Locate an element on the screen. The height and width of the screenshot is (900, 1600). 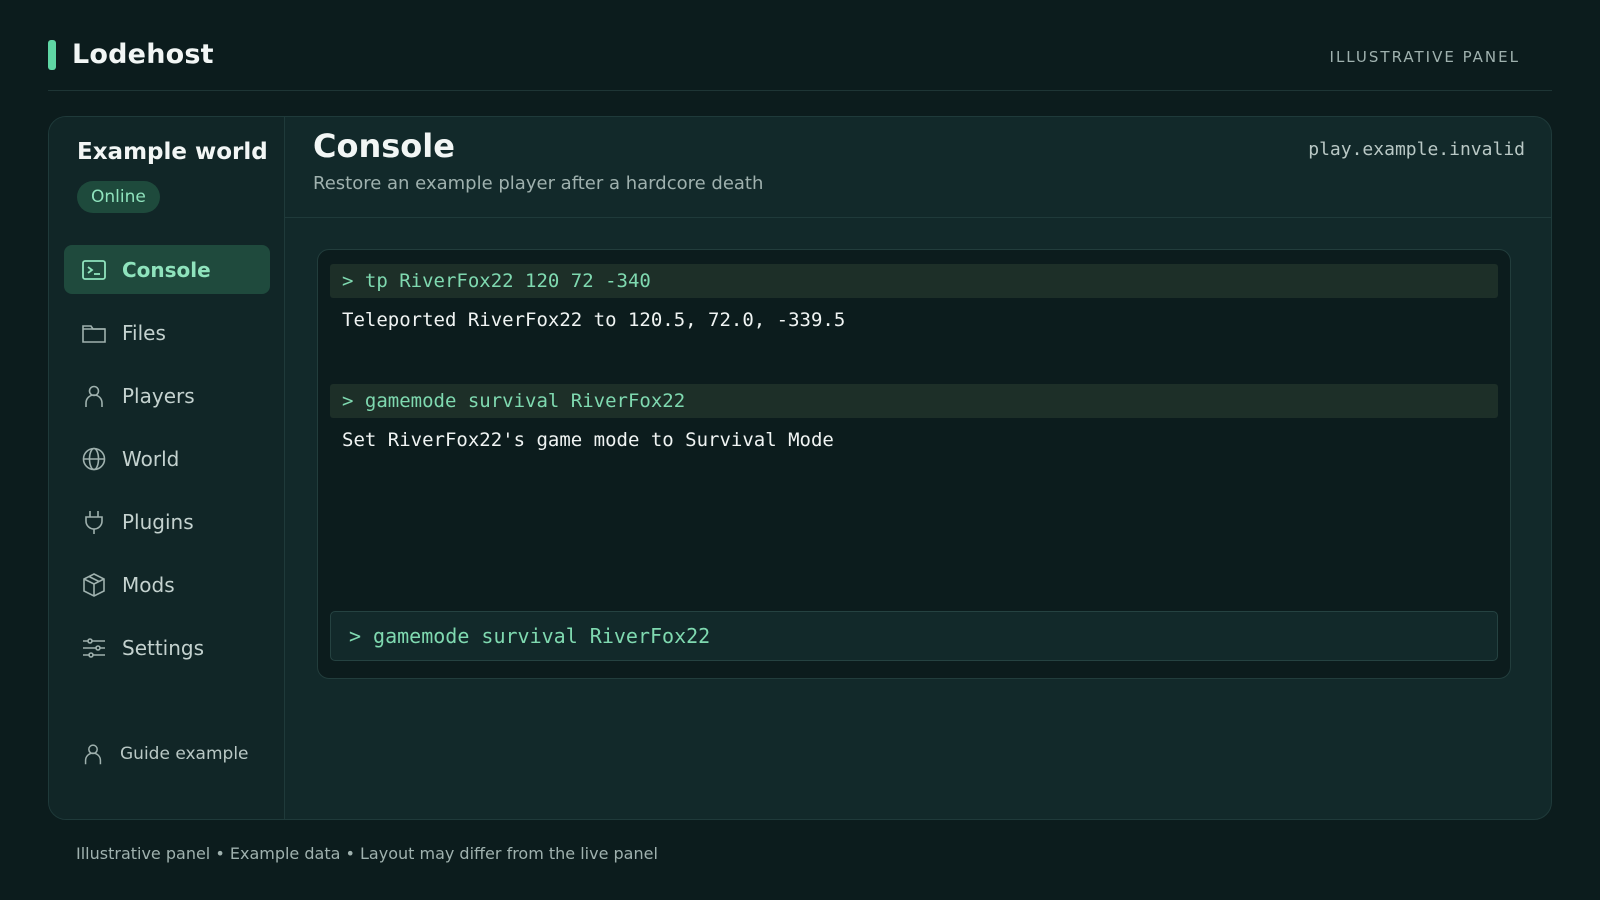
cube-icon is located at coordinates (94, 585).